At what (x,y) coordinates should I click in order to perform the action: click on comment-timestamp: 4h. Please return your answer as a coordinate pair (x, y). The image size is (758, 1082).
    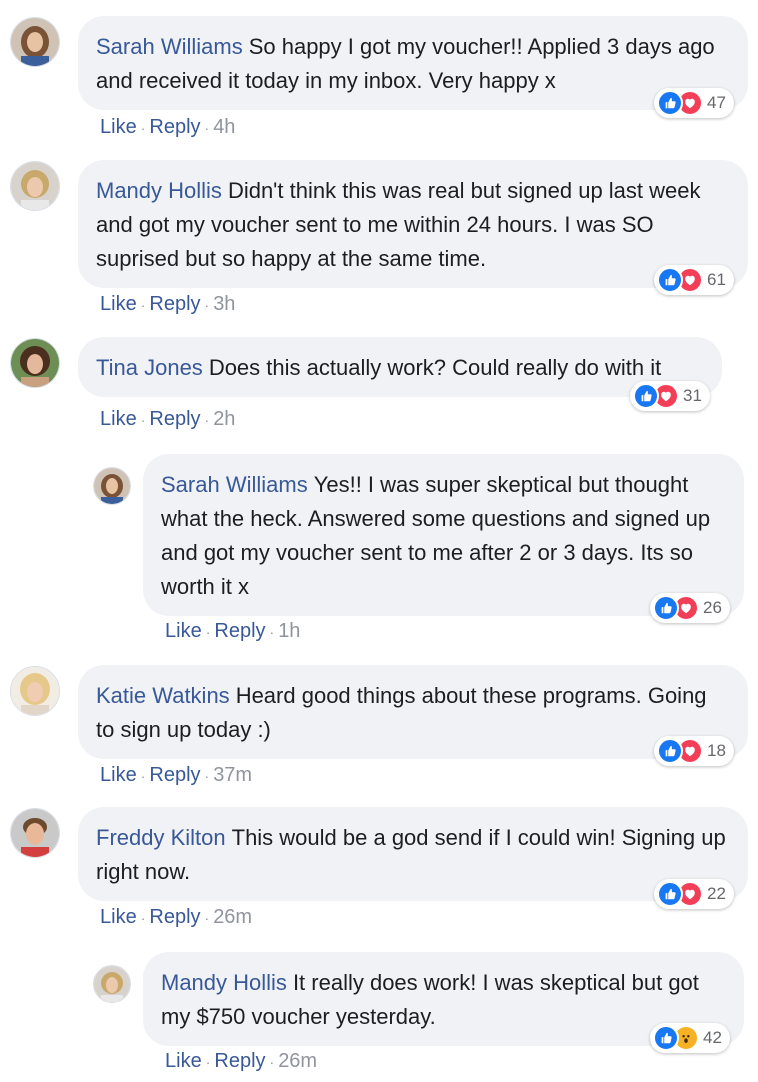
    Looking at the image, I should click on (224, 127).